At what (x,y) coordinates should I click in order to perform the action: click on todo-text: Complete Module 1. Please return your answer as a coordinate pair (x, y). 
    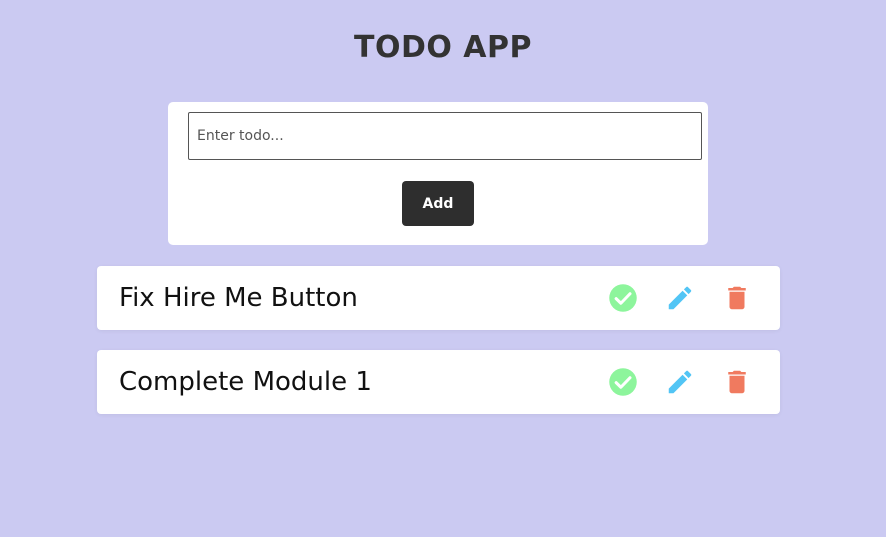
    Looking at the image, I should click on (245, 382).